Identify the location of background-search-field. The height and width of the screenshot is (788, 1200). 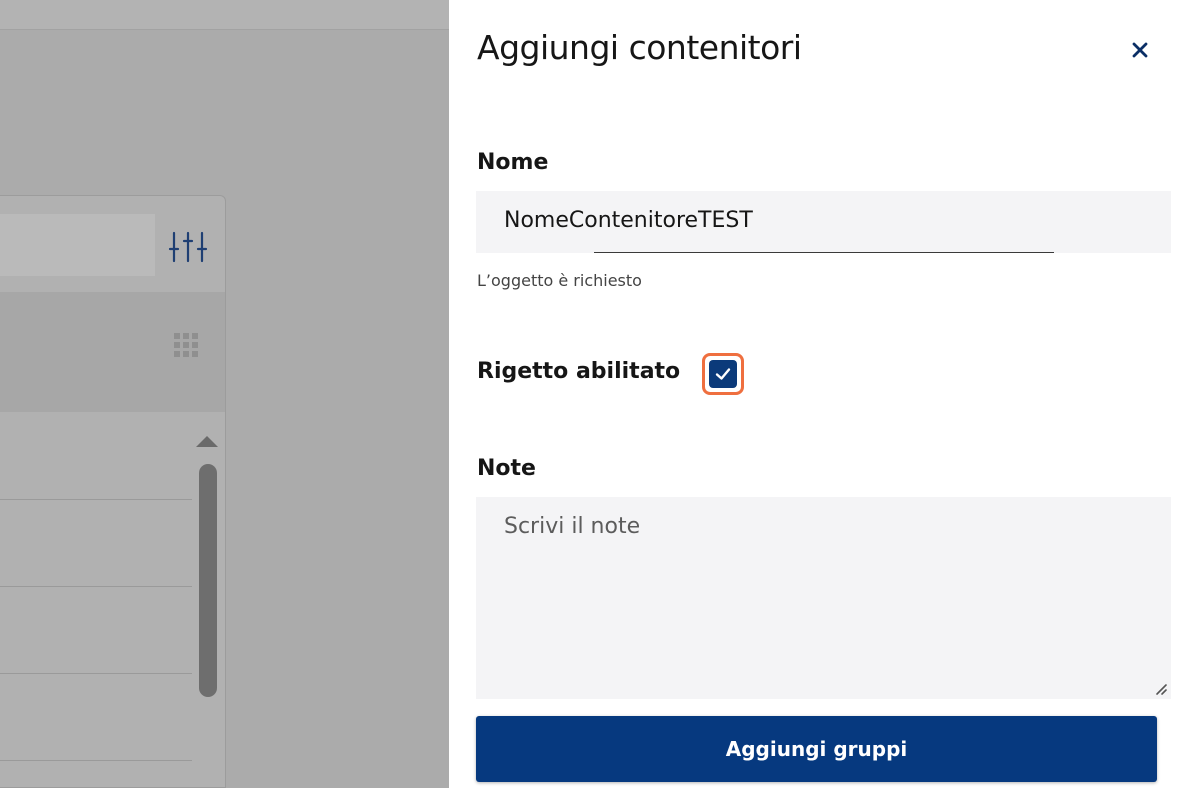
(77, 245).